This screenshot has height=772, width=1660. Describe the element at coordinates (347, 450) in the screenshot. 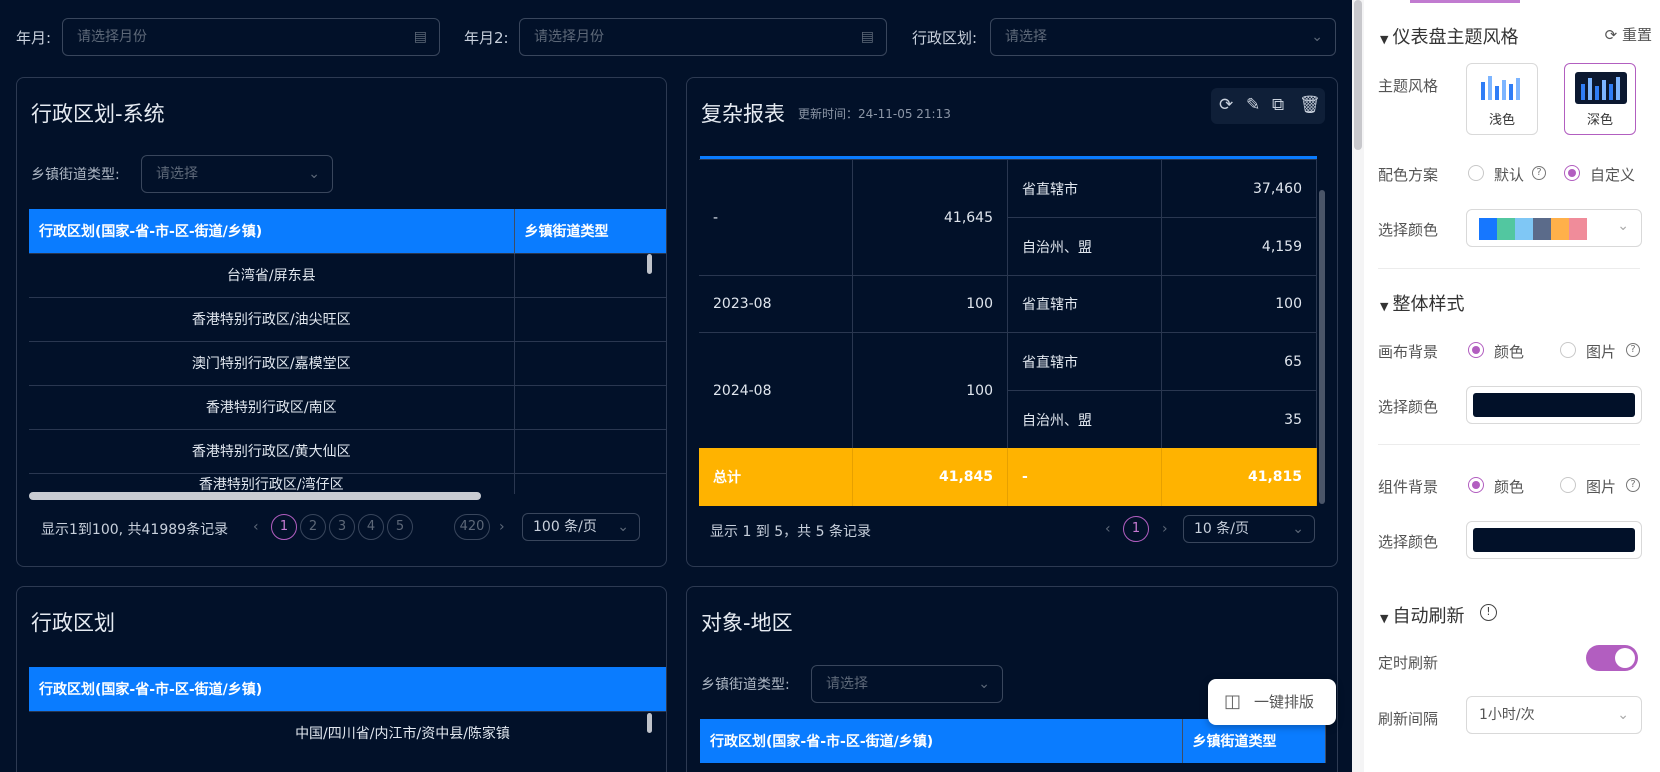

I see `table-row: 香港特别行政区/黄大仙区` at that location.